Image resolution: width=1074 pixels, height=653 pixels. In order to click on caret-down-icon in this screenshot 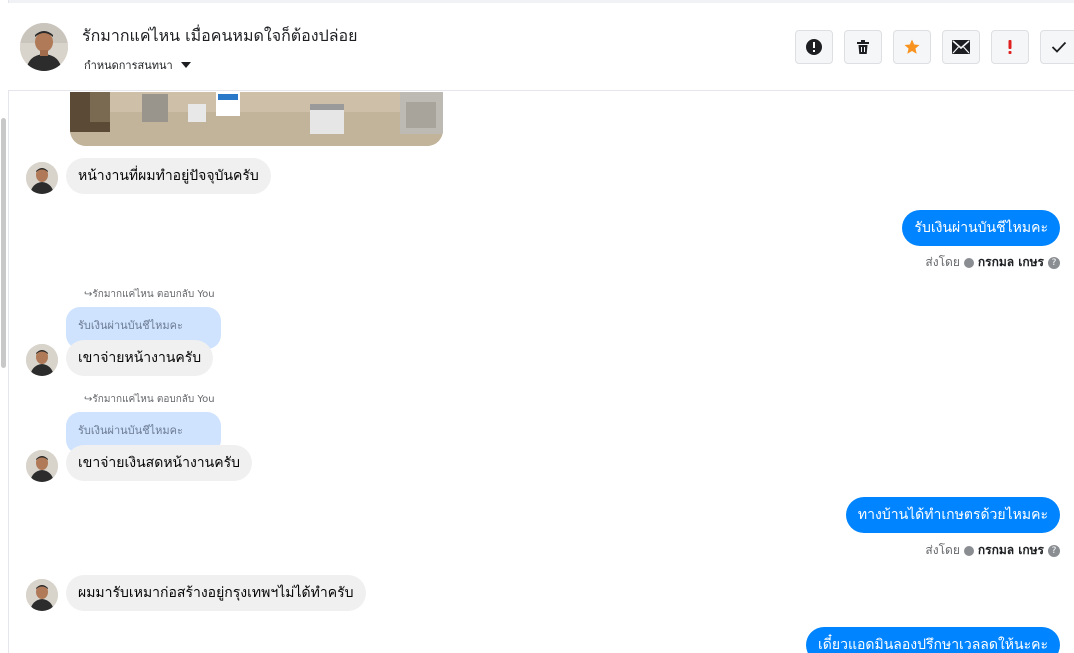, I will do `click(185, 65)`.